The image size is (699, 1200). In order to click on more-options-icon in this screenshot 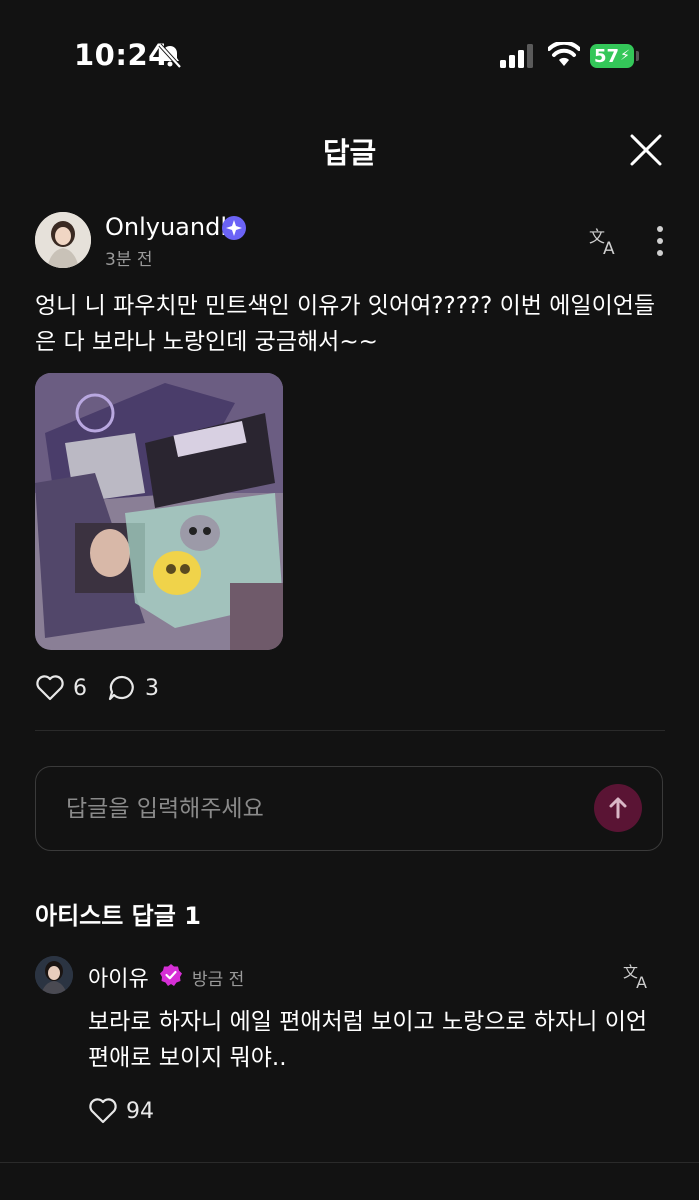, I will do `click(660, 241)`.